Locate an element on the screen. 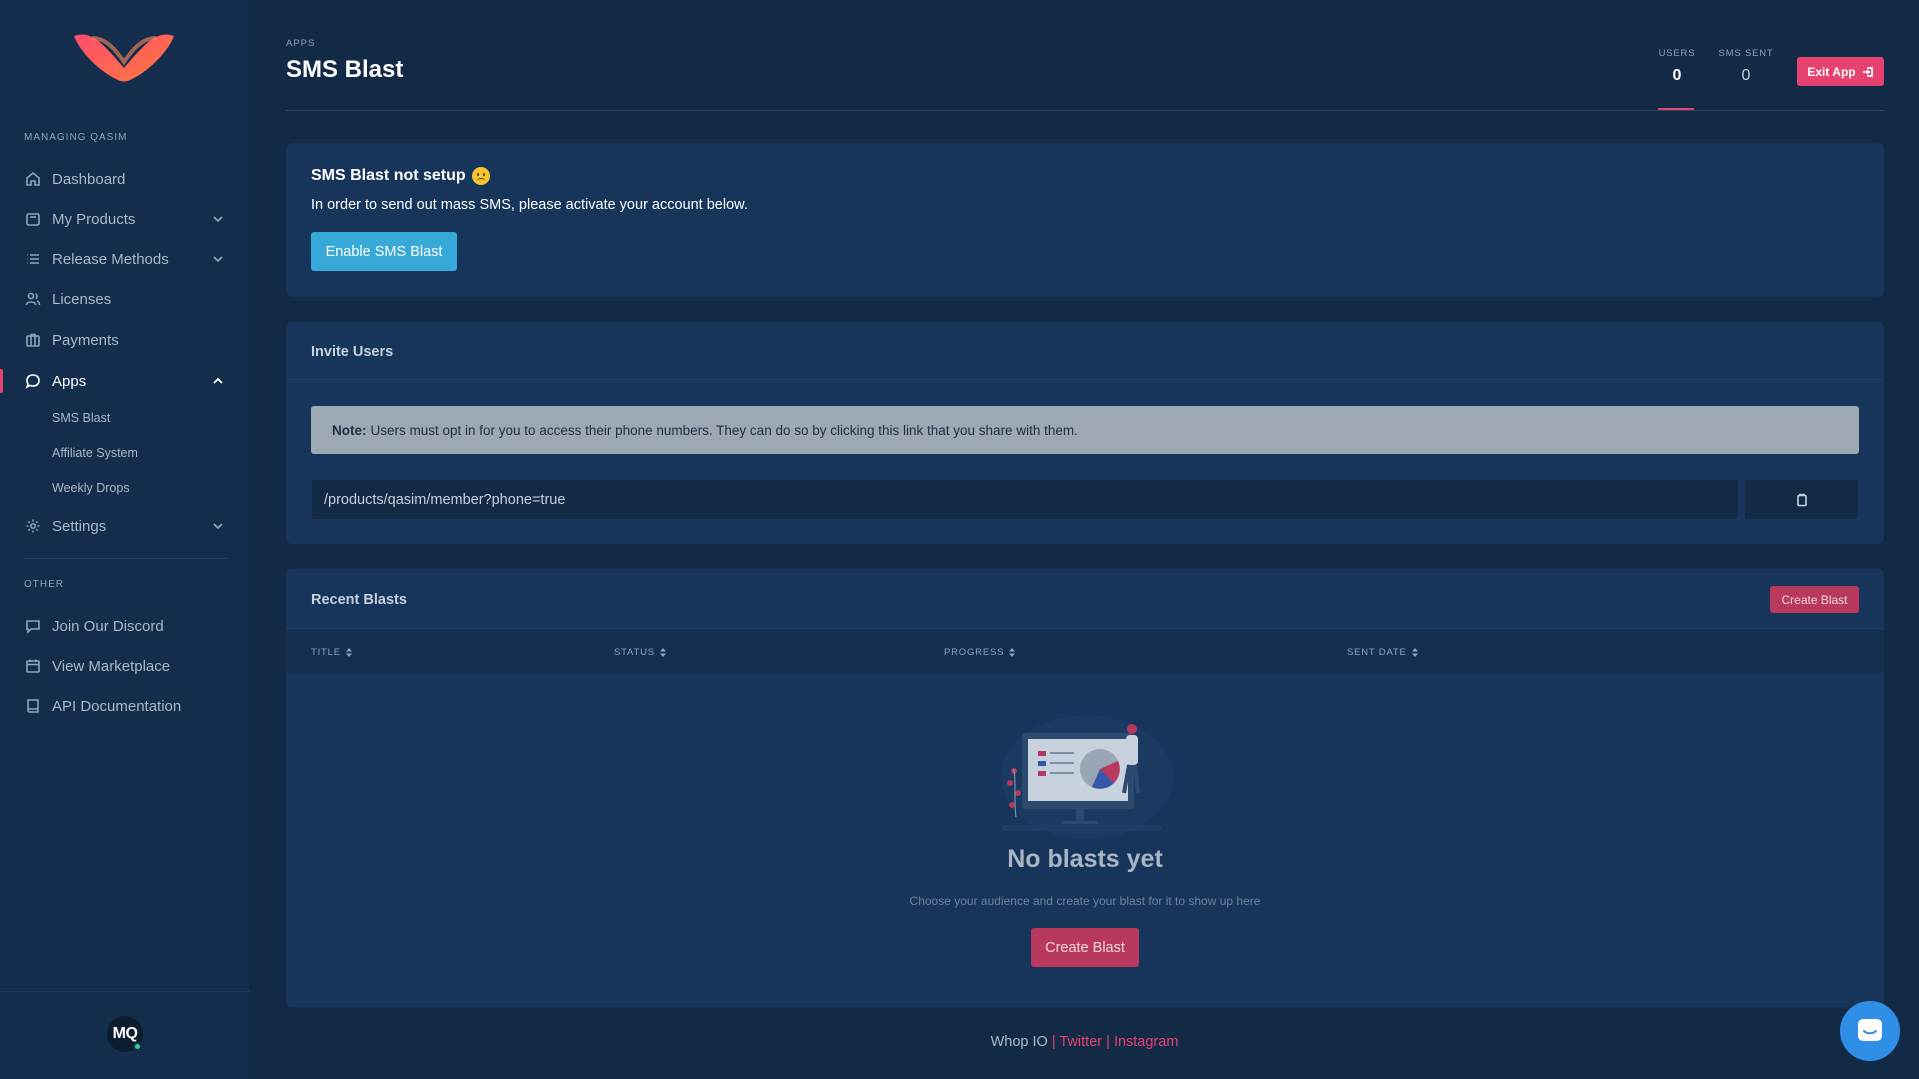 The width and height of the screenshot is (1919, 1079). column-label: STATUS is located at coordinates (634, 652).